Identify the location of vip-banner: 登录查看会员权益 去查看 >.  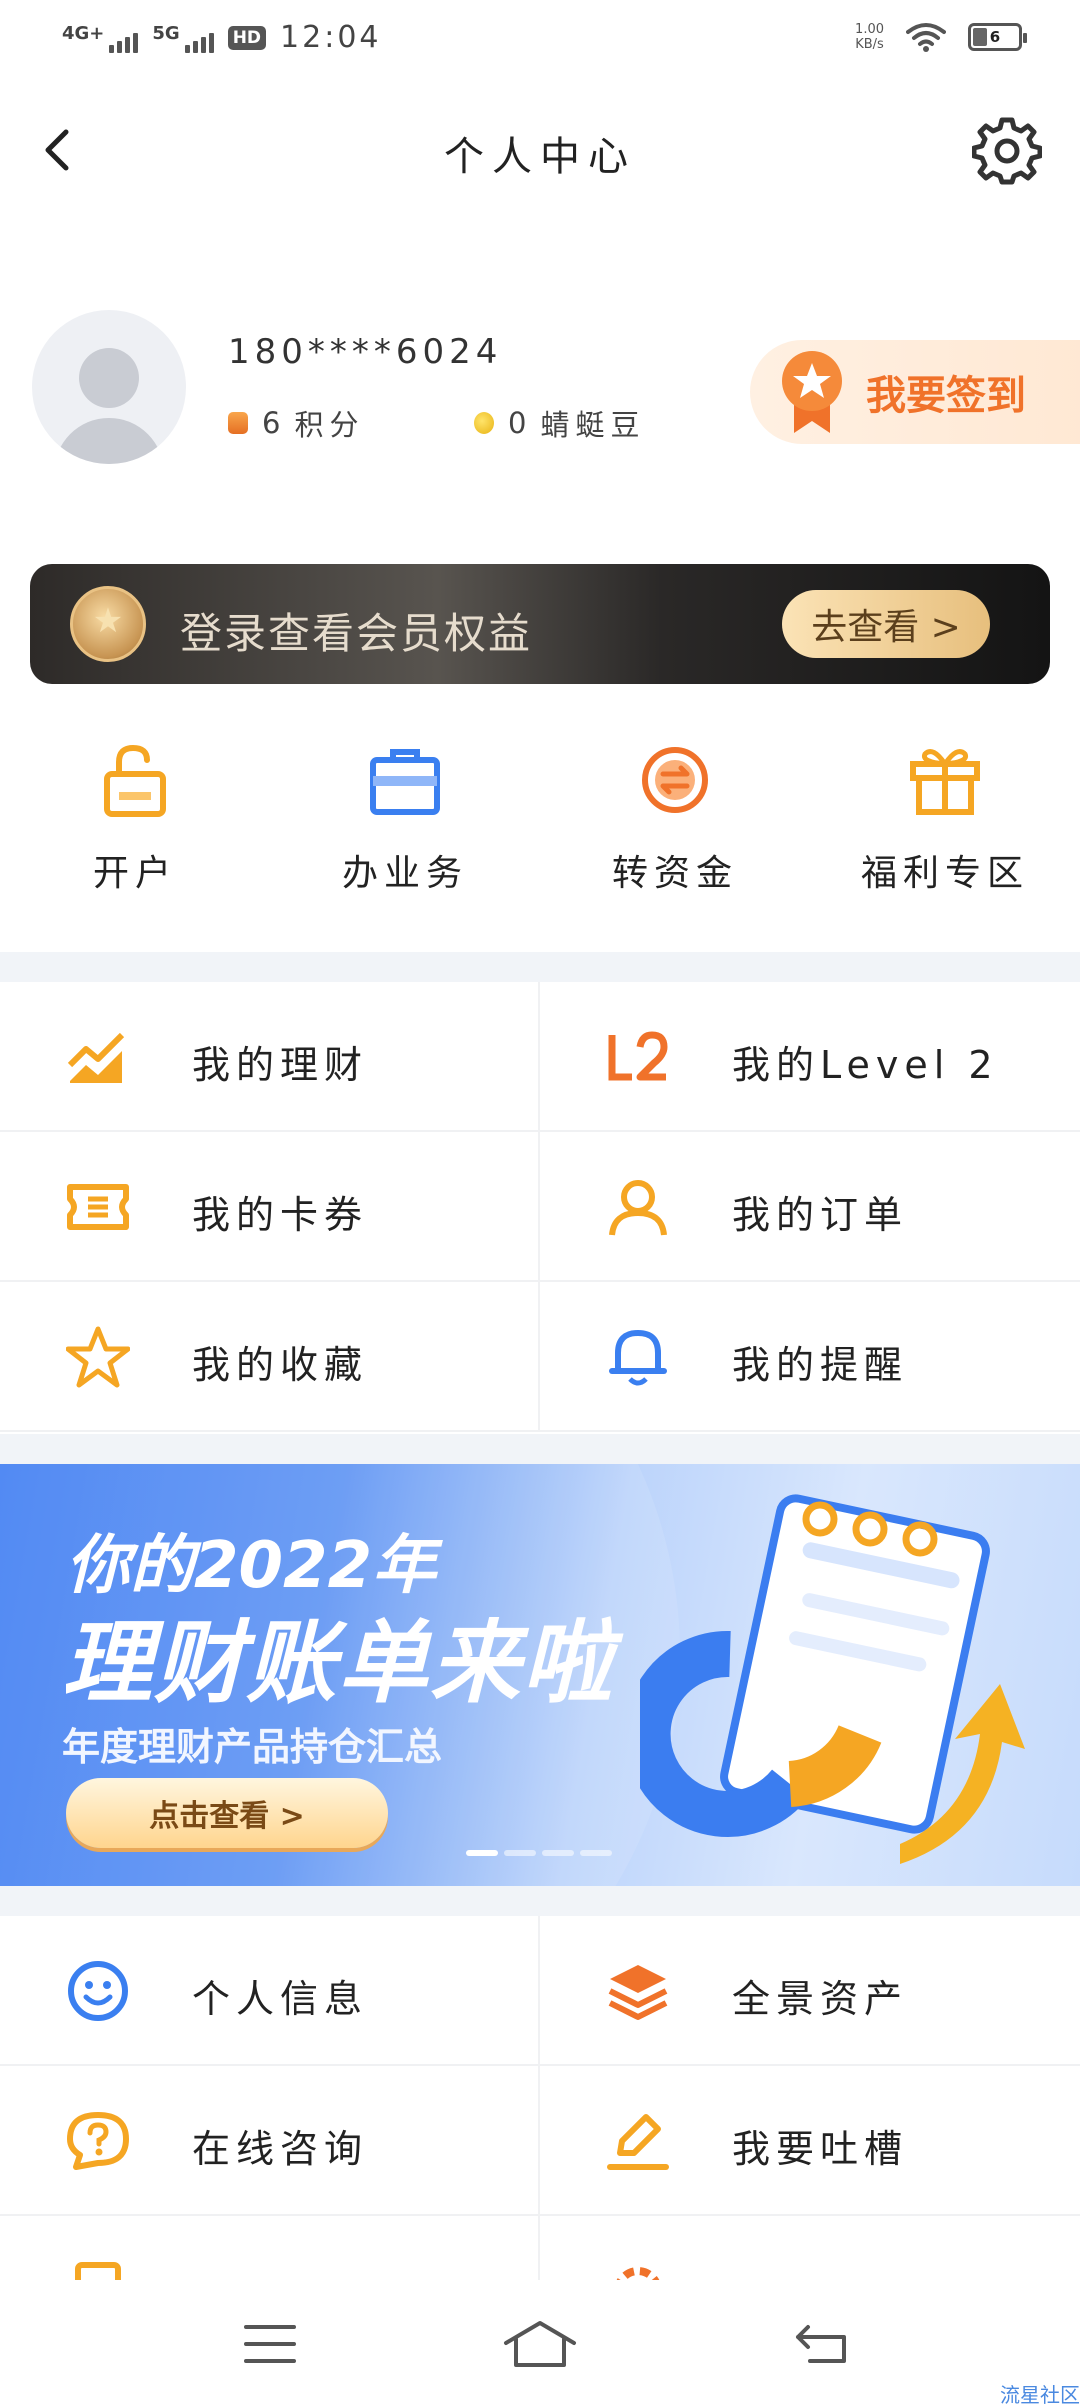
(540, 624).